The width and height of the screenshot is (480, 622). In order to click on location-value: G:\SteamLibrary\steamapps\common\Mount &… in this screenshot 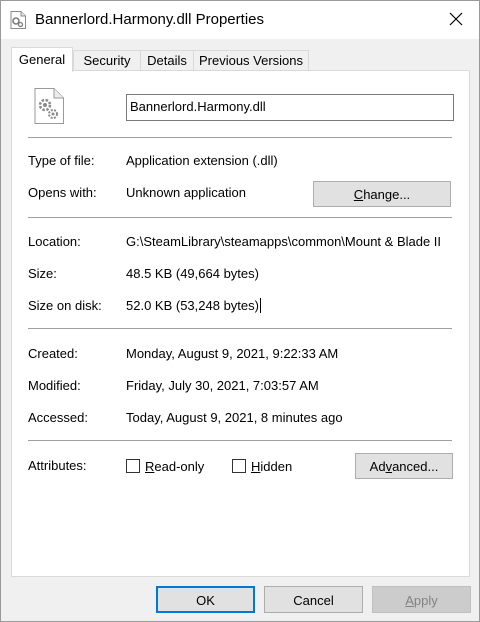, I will do `click(290, 241)`.